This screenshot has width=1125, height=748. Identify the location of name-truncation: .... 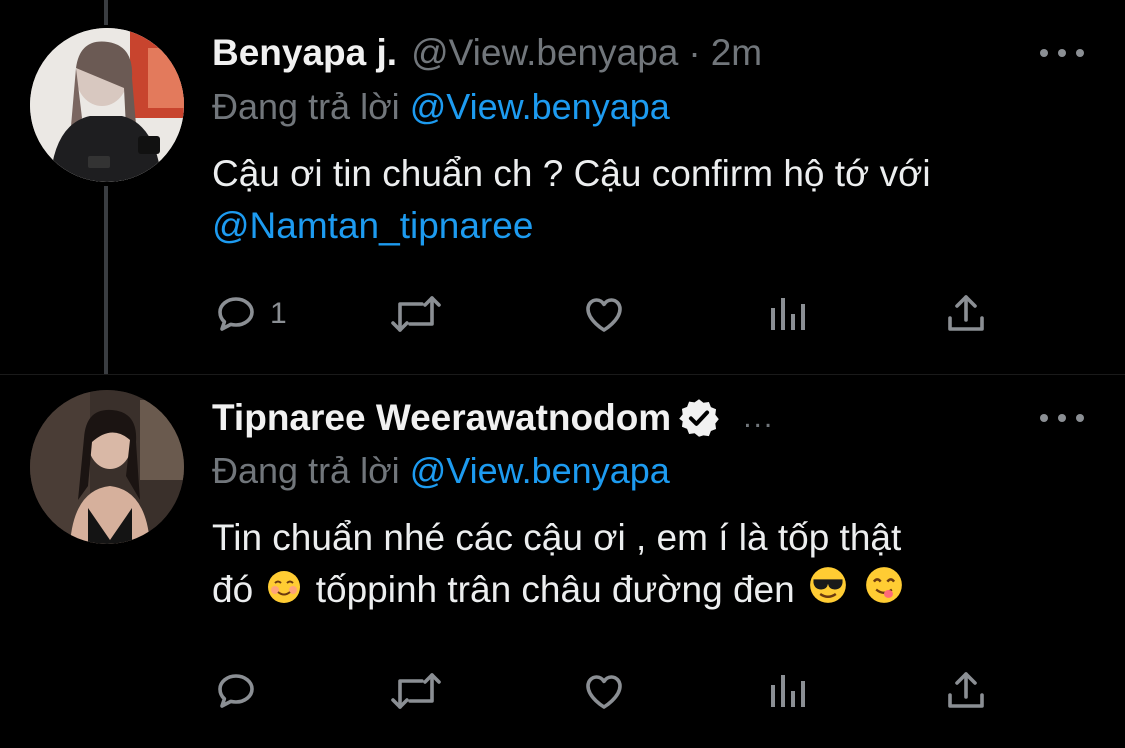
(759, 417).